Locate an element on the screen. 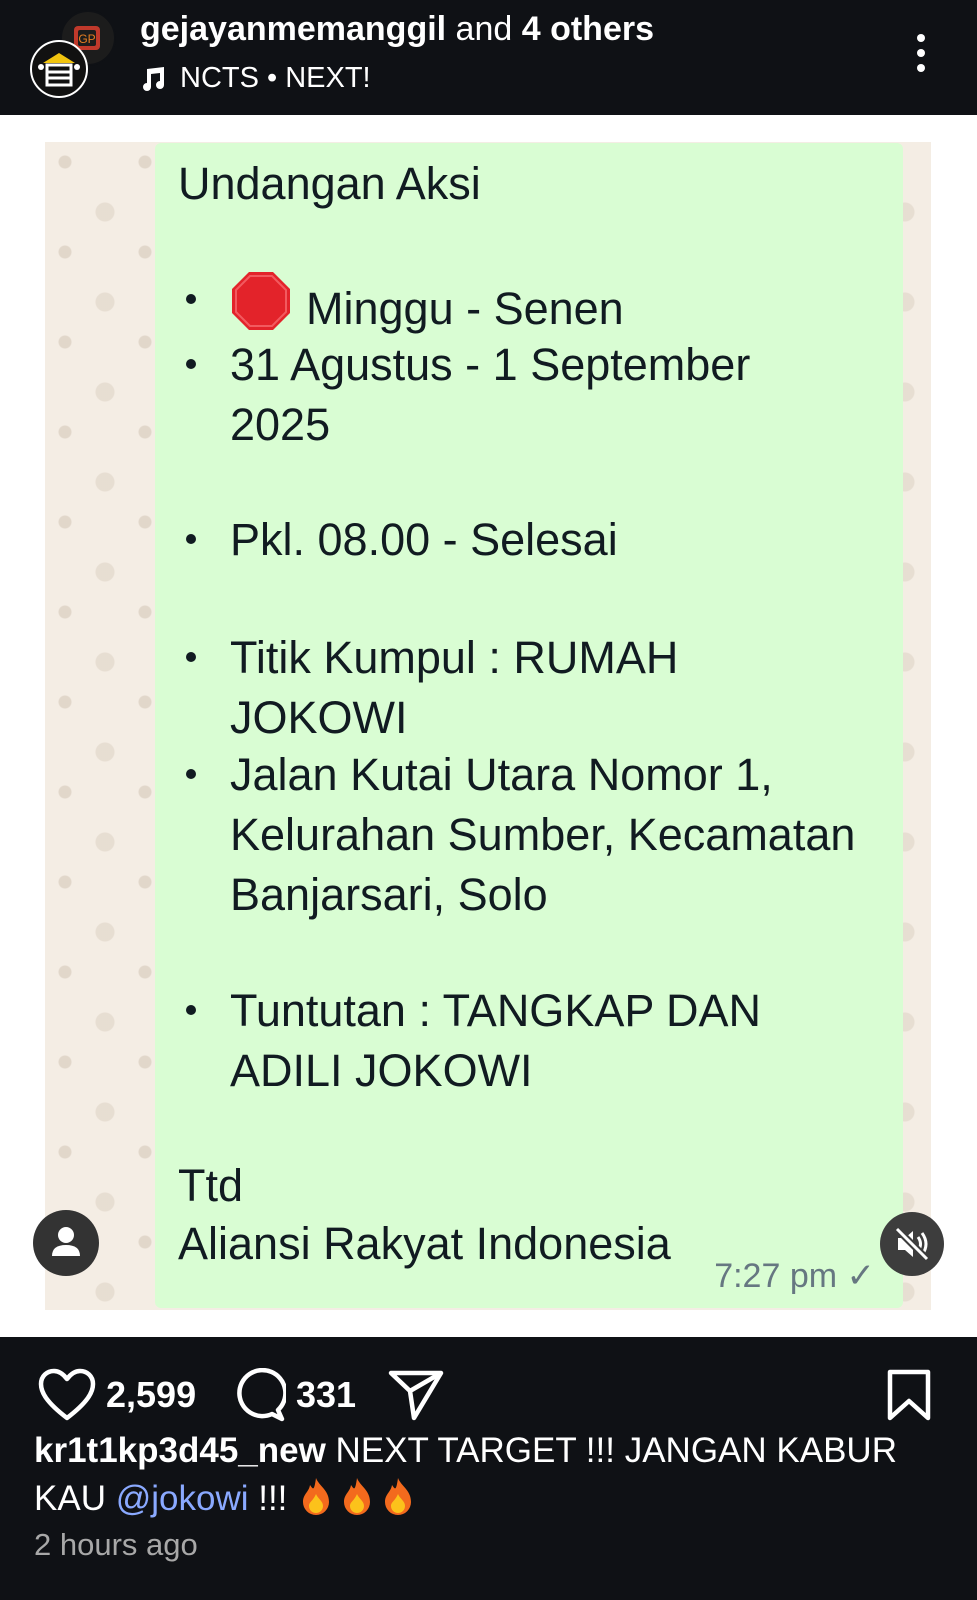 The width and height of the screenshot is (977, 1600). comment-button: 331 is located at coordinates (294, 1395).